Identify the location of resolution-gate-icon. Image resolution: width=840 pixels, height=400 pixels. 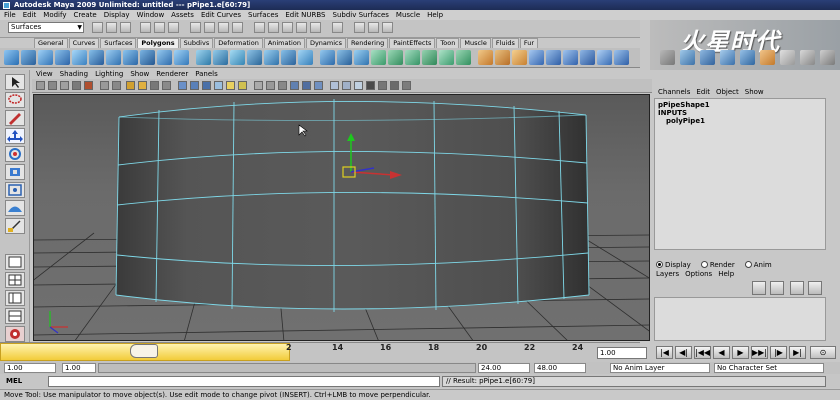
(116, 85).